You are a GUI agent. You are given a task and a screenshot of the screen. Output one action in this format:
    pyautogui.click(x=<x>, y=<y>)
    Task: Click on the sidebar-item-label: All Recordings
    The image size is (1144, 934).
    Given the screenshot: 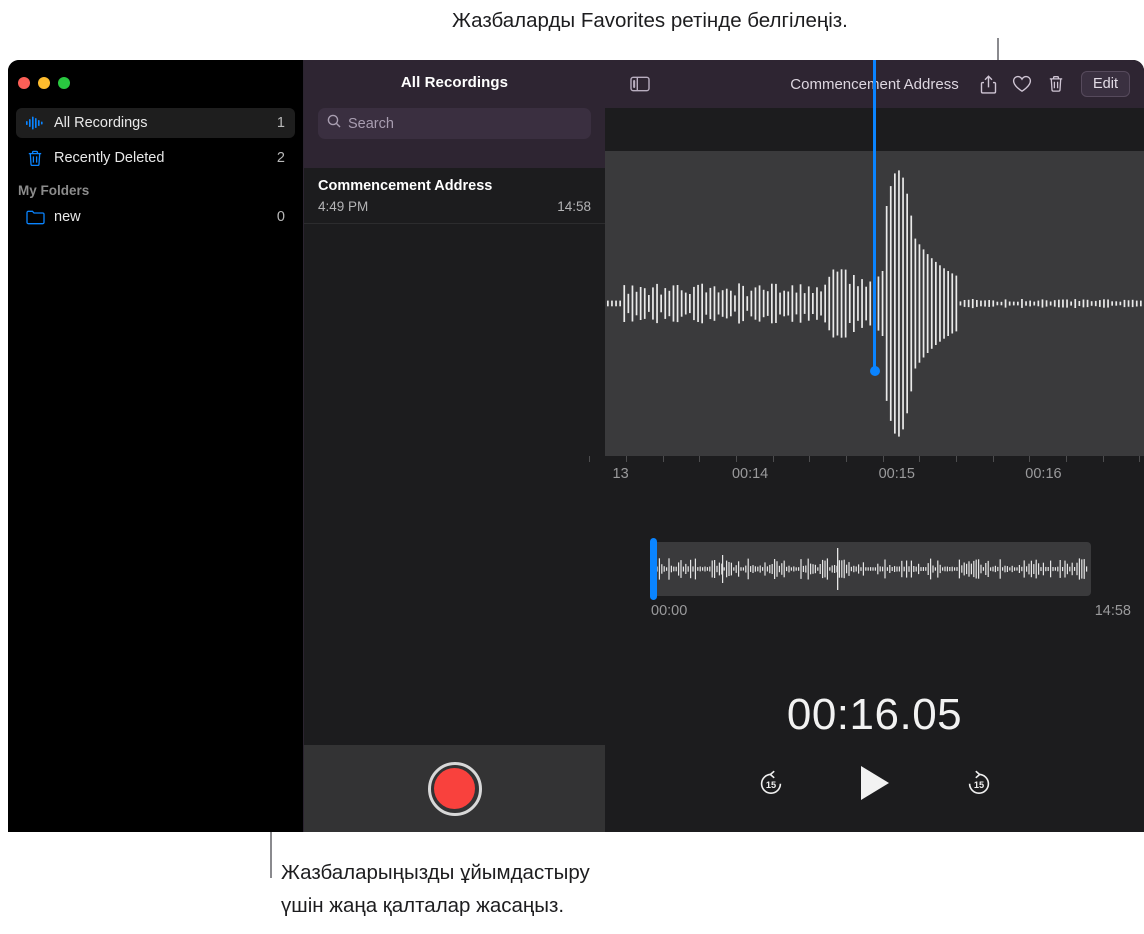 What is the action you would take?
    pyautogui.click(x=101, y=123)
    